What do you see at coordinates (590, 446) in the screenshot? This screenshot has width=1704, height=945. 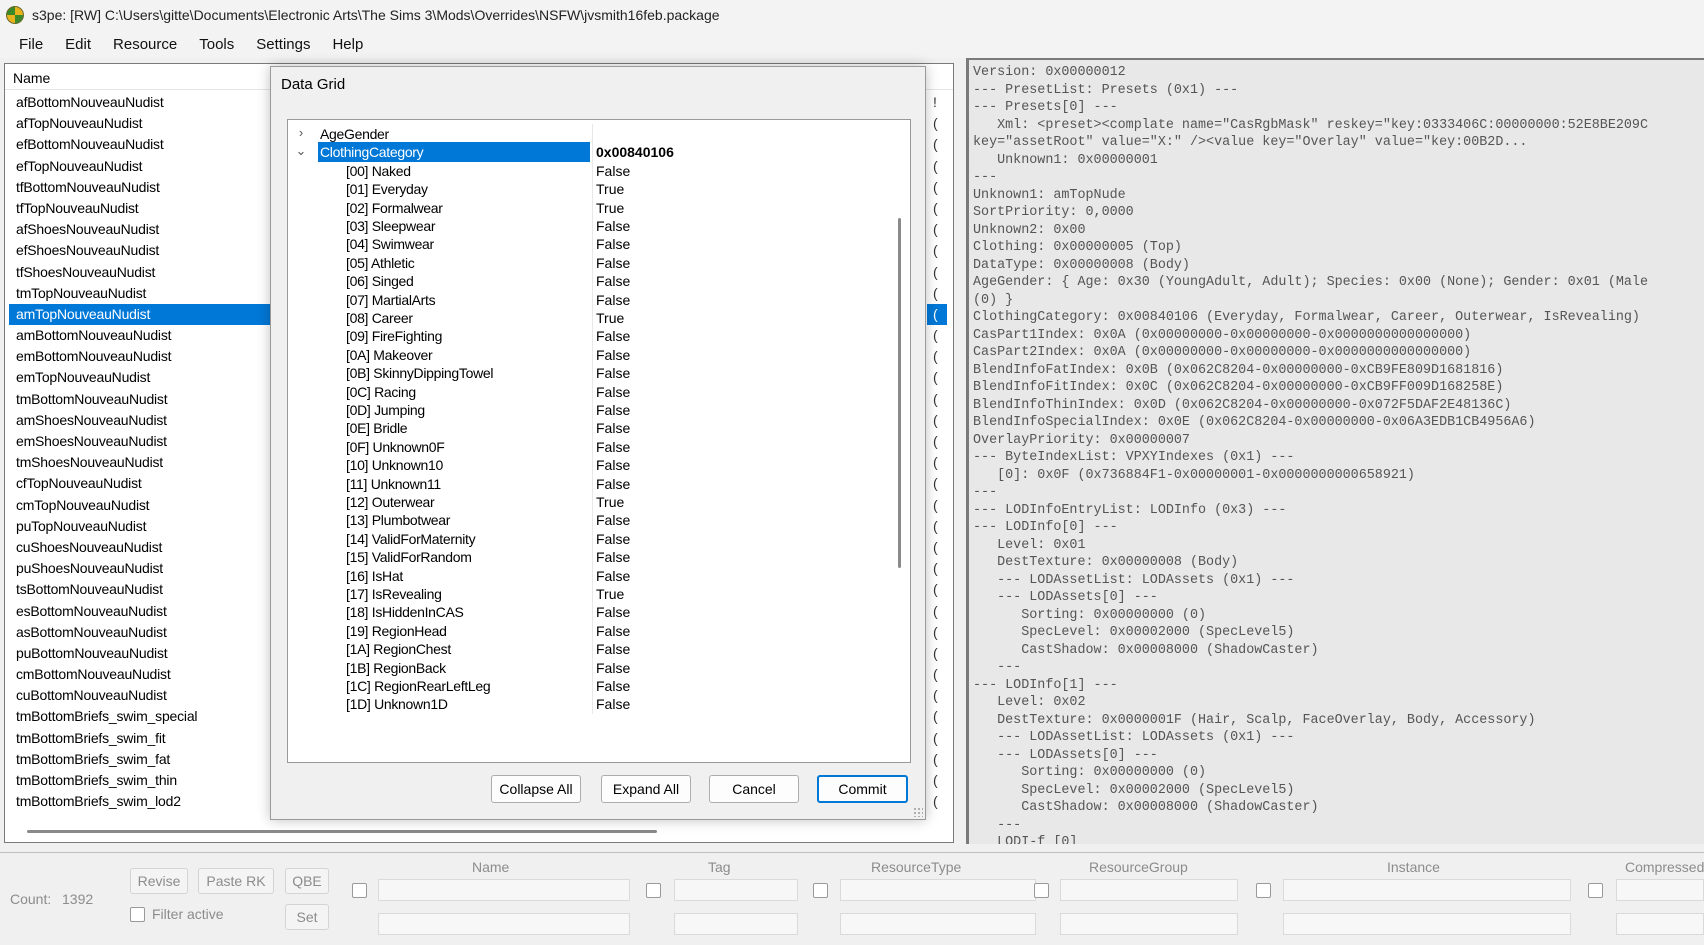 I see `grid-row: [0F] Unknown0F False` at bounding box center [590, 446].